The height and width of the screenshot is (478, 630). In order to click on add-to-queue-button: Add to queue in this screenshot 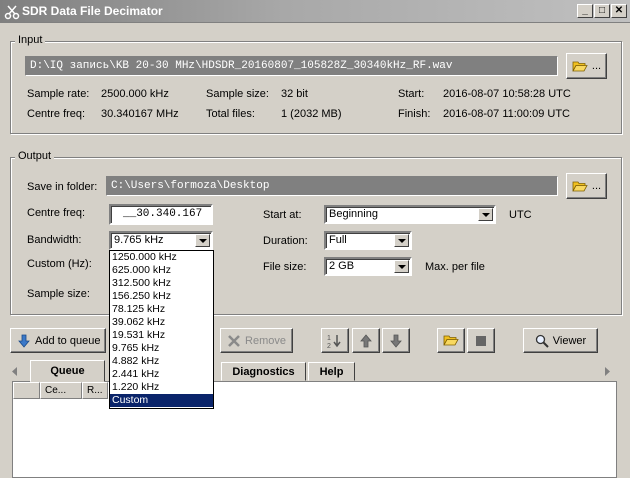, I will do `click(58, 340)`.